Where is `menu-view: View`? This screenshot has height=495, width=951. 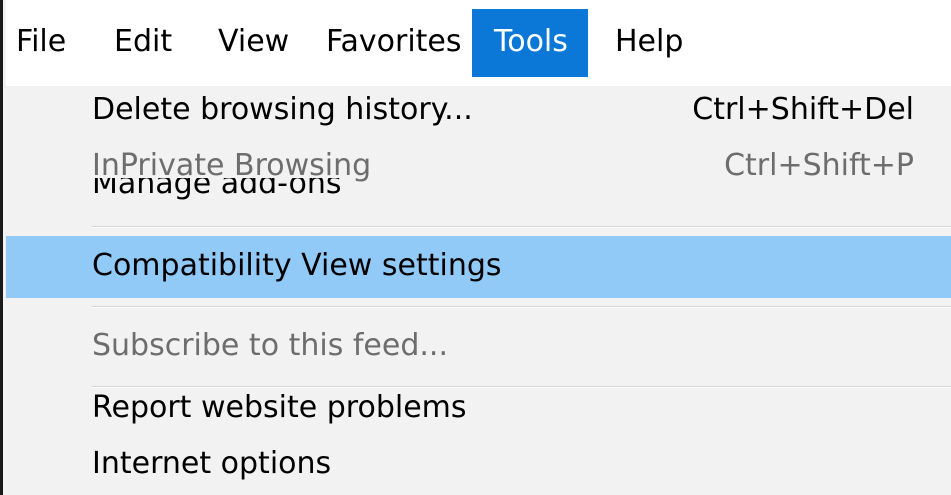
menu-view: View is located at coordinates (263, 43).